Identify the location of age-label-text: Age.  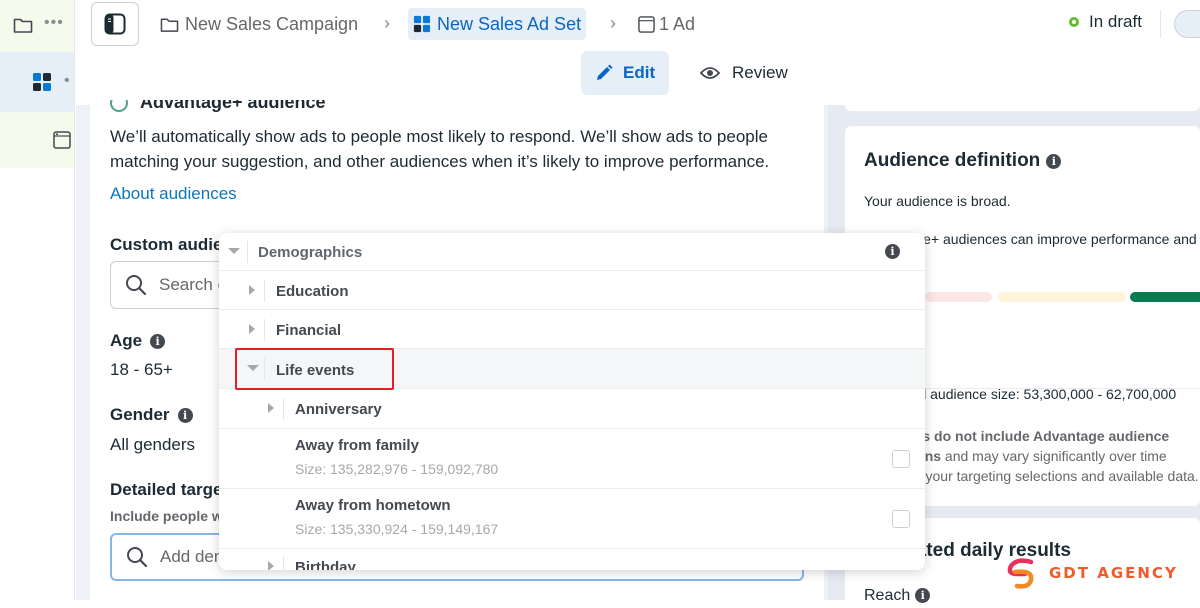
(126, 340).